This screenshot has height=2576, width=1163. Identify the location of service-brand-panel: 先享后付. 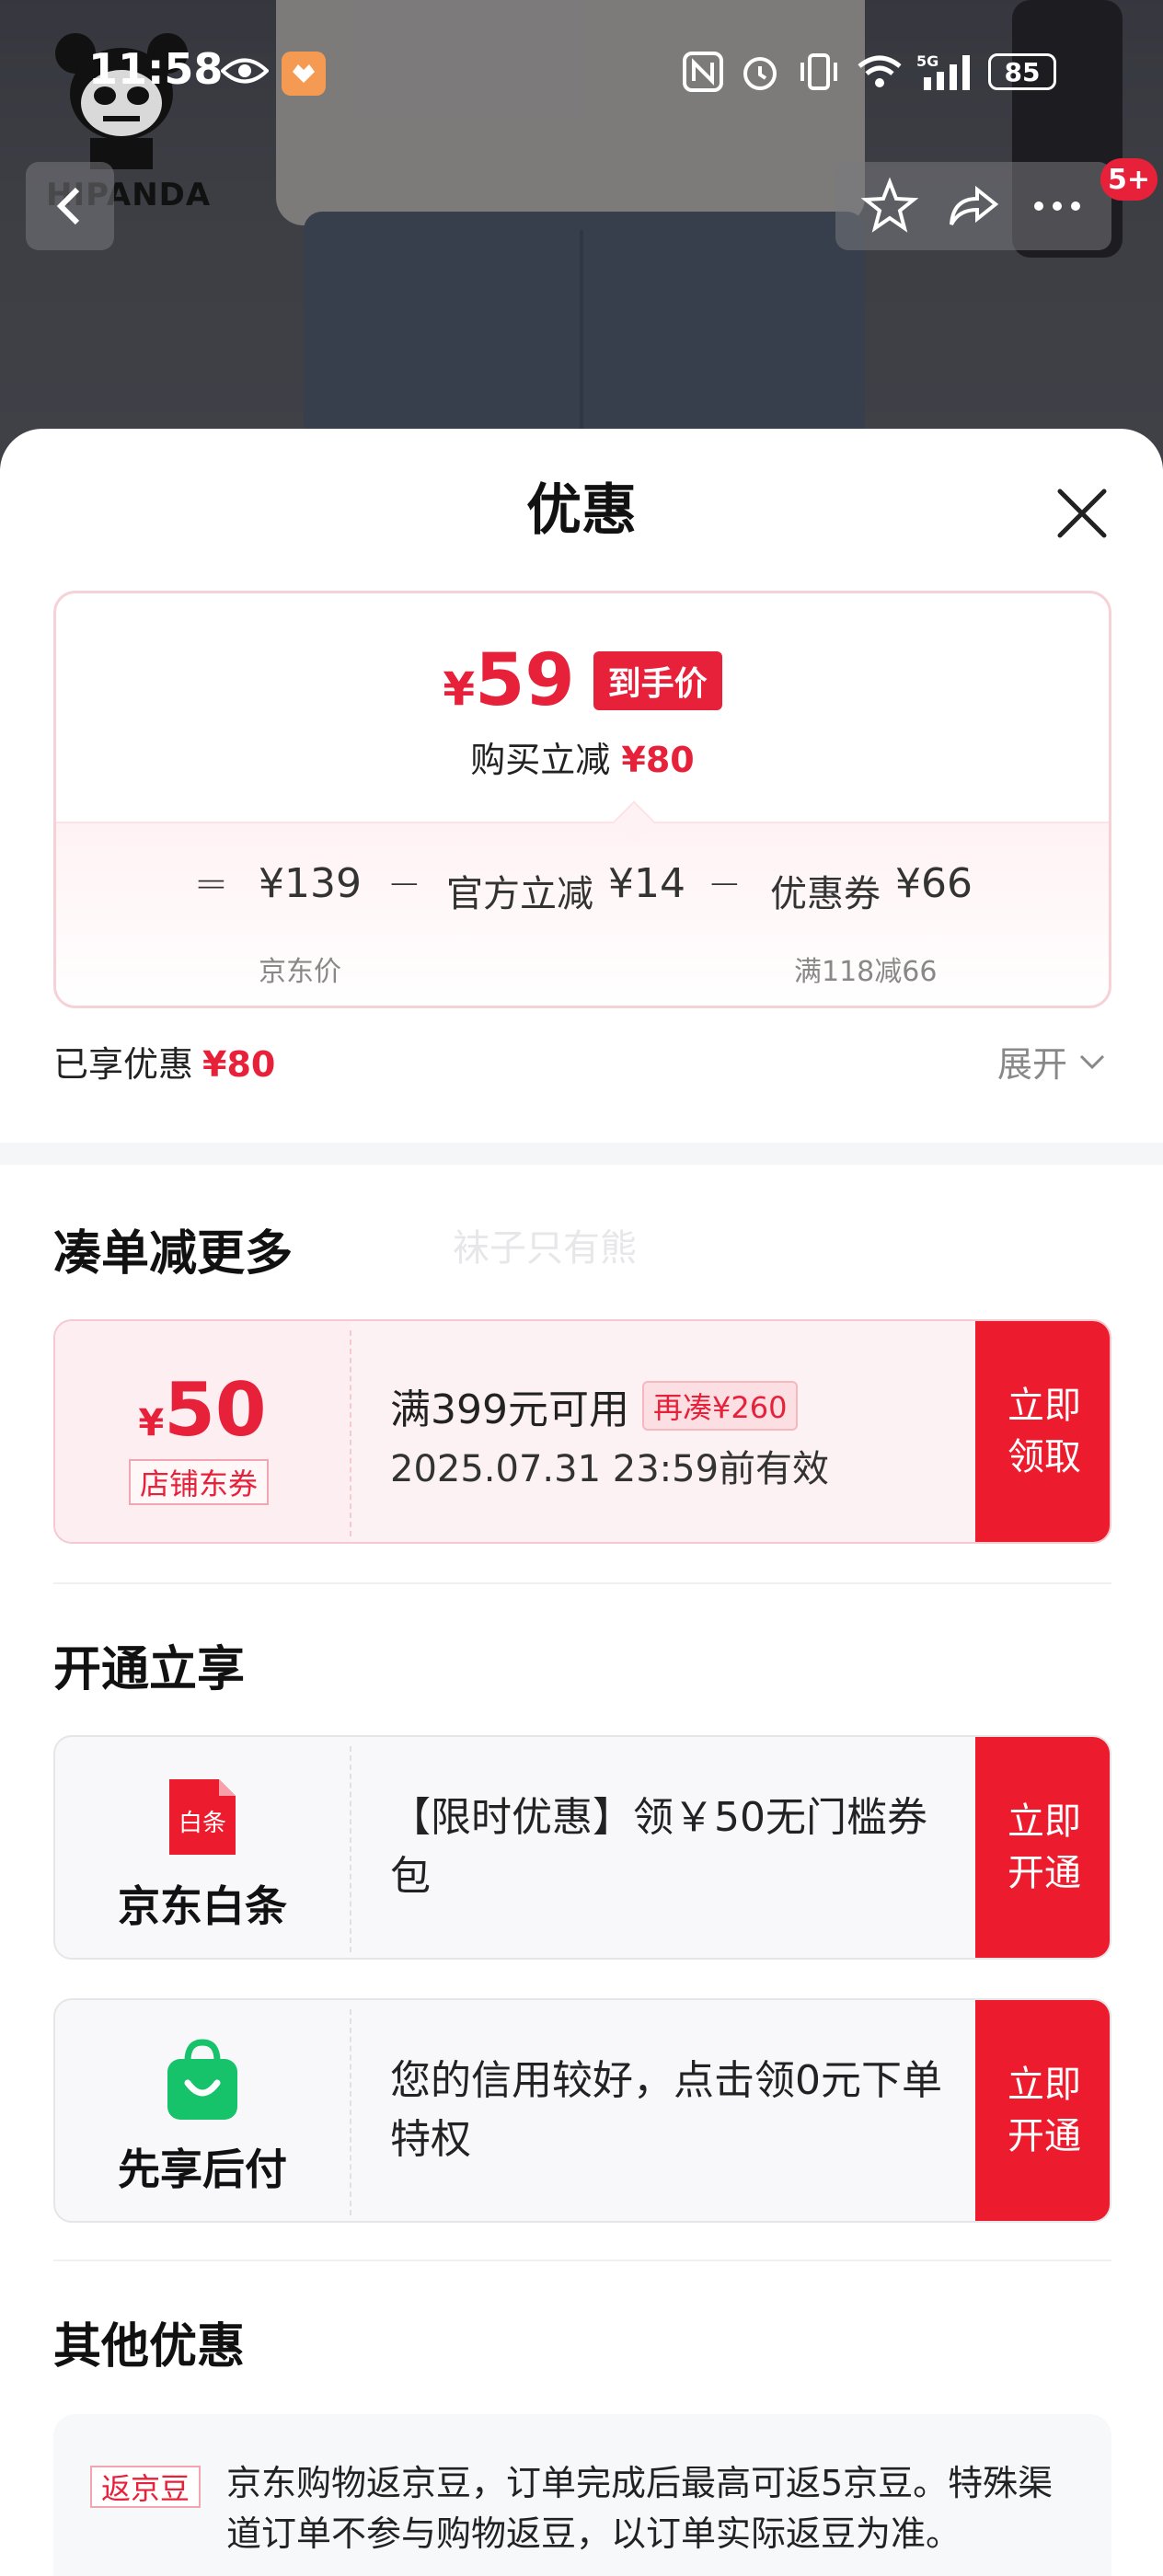
(202, 2110).